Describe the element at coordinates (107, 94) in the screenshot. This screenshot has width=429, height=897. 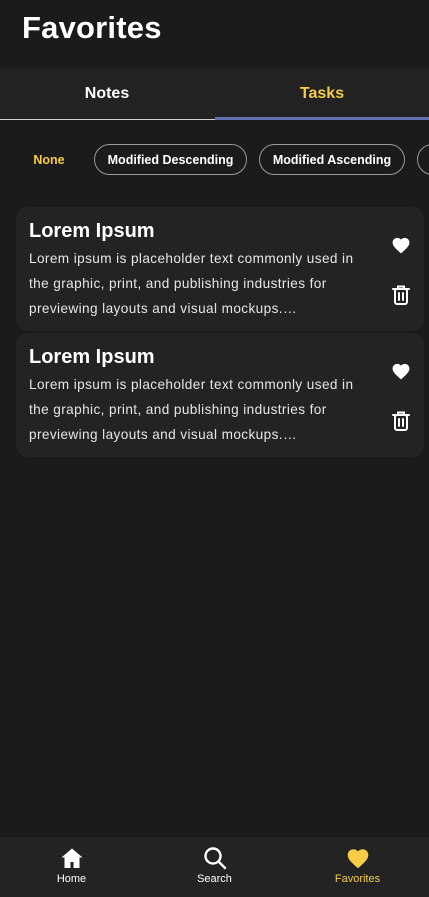
I see `tab-notes: Notes` at that location.